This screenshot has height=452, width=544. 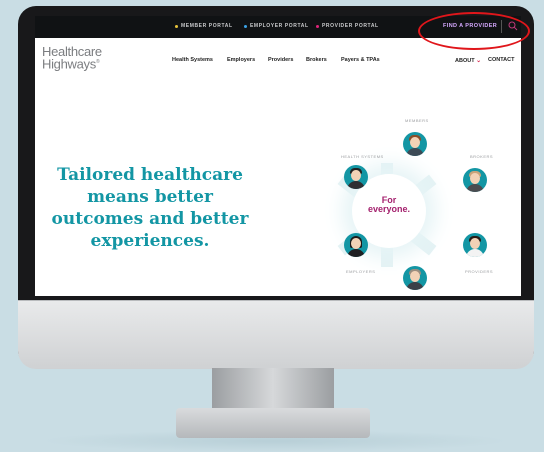 What do you see at coordinates (415, 152) in the screenshot?
I see `avatar-member-body` at bounding box center [415, 152].